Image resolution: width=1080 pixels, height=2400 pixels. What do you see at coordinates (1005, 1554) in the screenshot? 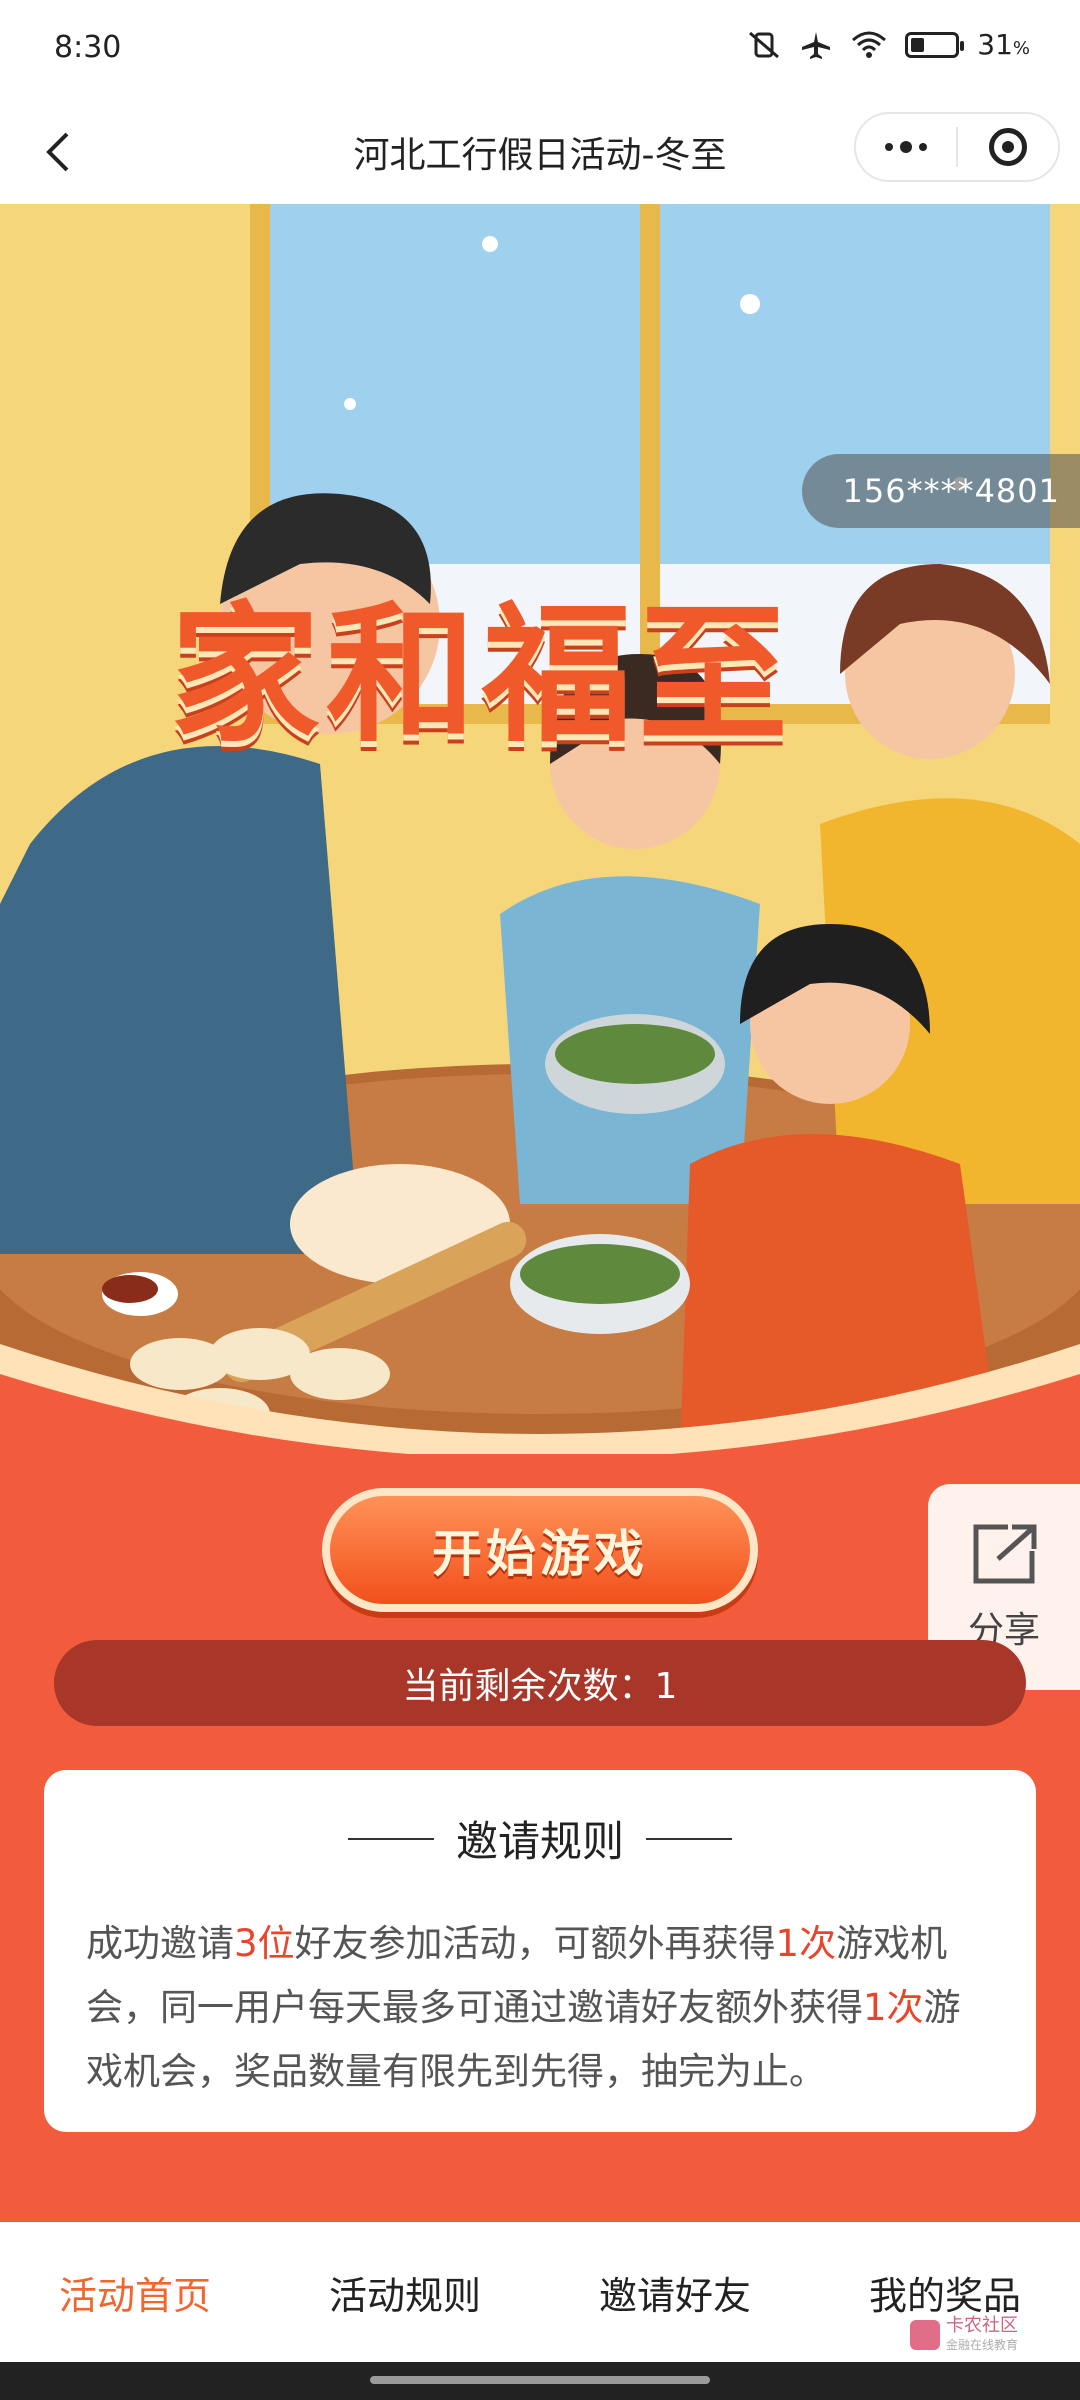
I see `share-icon` at bounding box center [1005, 1554].